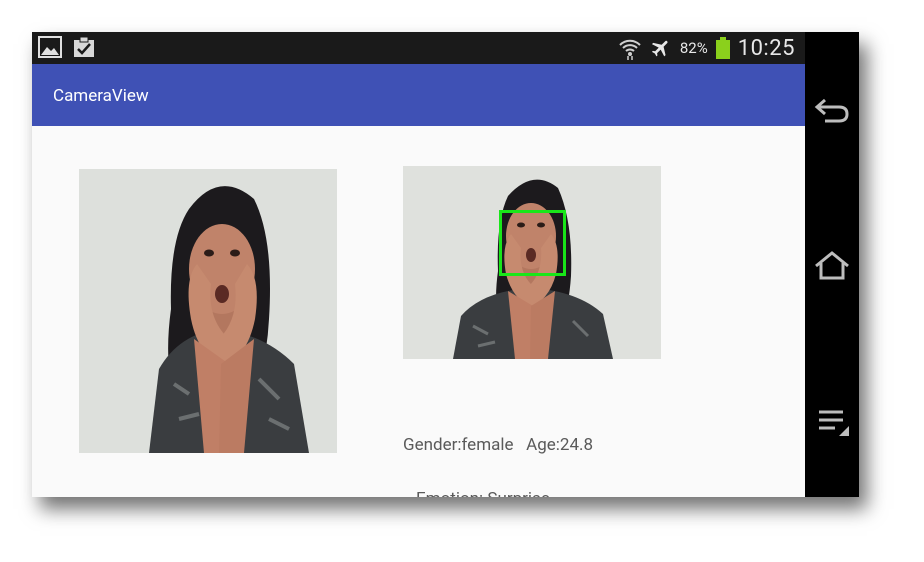 This screenshot has height=562, width=924. Describe the element at coordinates (418, 48) in the screenshot. I see `status-bar: 82% 10:25` at that location.